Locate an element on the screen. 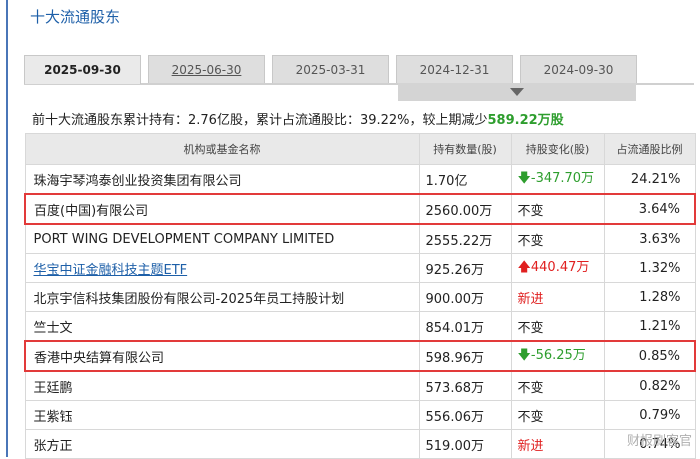  hold-amount: 598.96万 is located at coordinates (465, 356).